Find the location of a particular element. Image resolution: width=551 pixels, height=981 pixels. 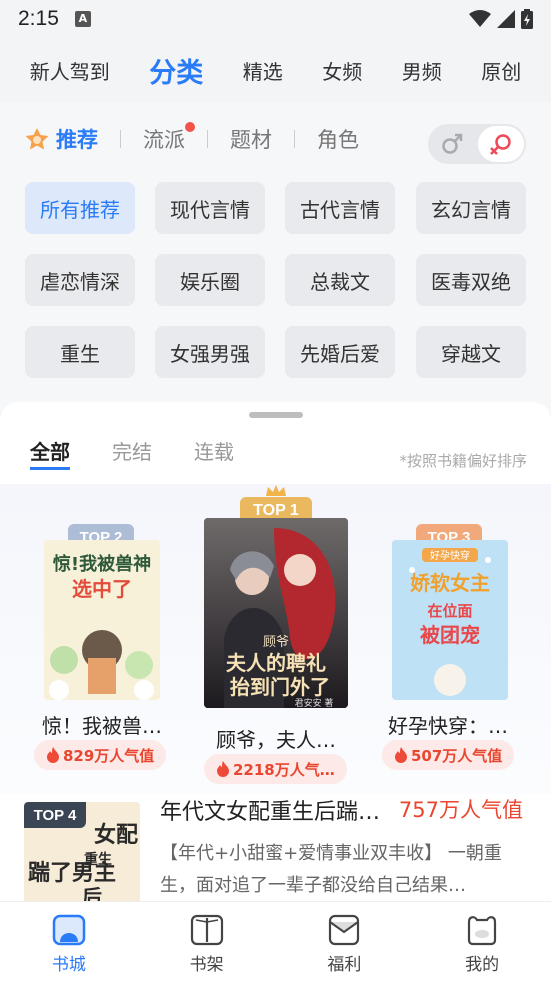

female-icon is located at coordinates (500, 144).